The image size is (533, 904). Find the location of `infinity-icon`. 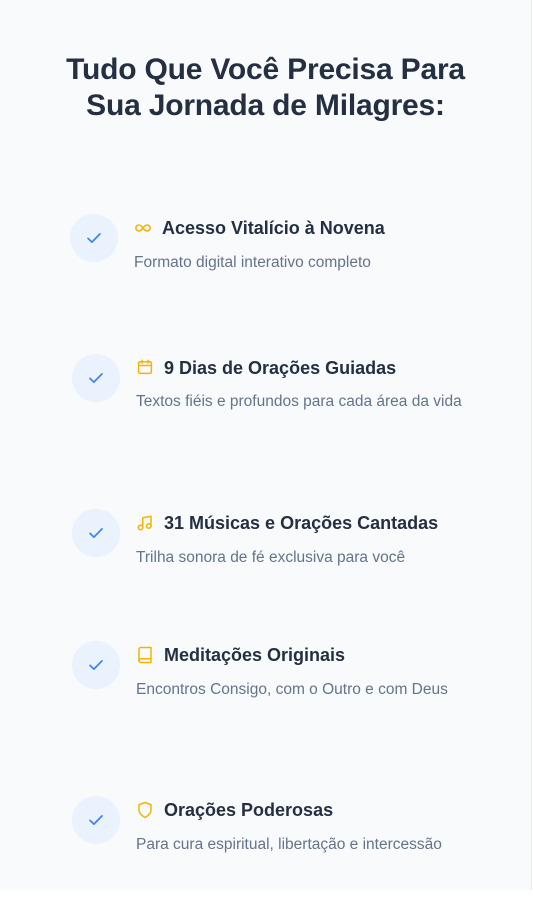

infinity-icon is located at coordinates (143, 228).